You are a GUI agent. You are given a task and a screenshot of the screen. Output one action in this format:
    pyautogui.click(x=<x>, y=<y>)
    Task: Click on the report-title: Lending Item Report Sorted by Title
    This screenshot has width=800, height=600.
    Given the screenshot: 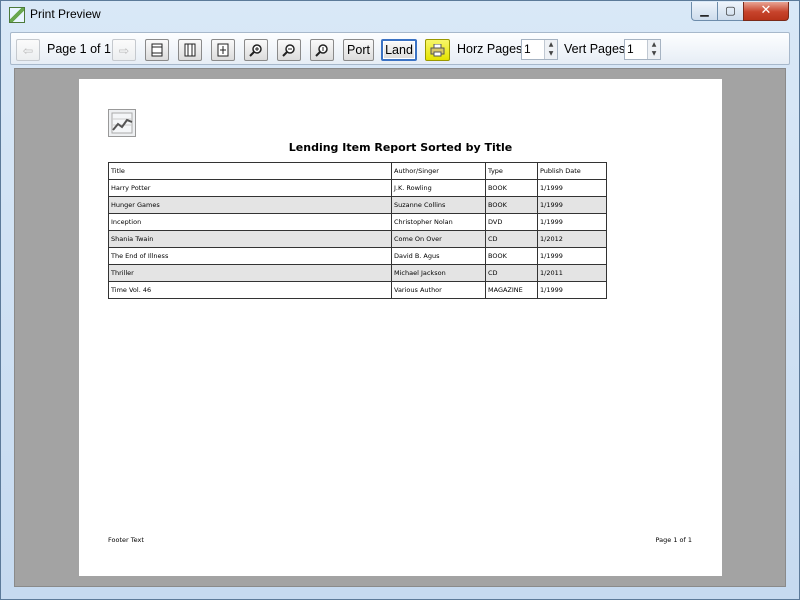 What is the action you would take?
    pyautogui.click(x=400, y=147)
    